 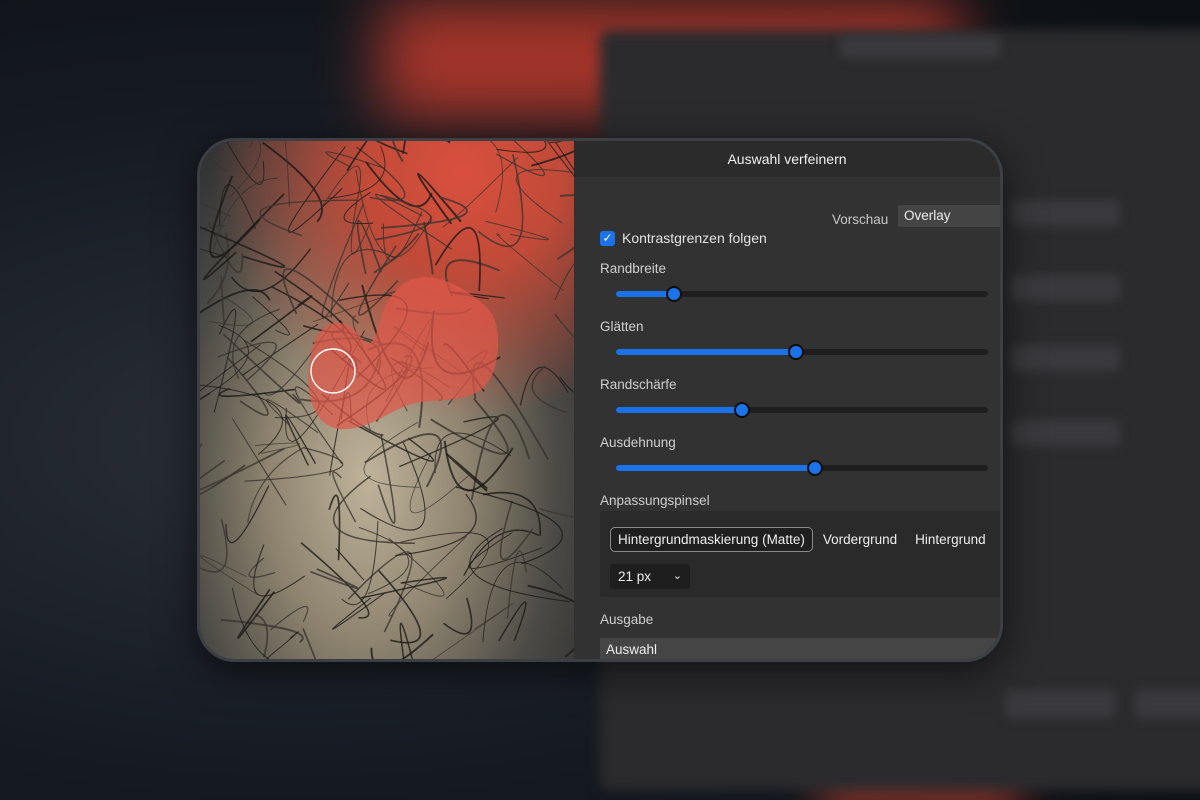 I want to click on output-label: Ausgabe, so click(x=627, y=619).